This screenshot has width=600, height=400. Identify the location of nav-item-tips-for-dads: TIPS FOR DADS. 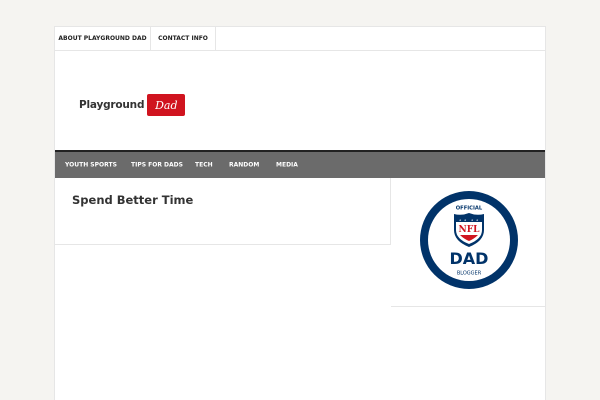
(157, 165).